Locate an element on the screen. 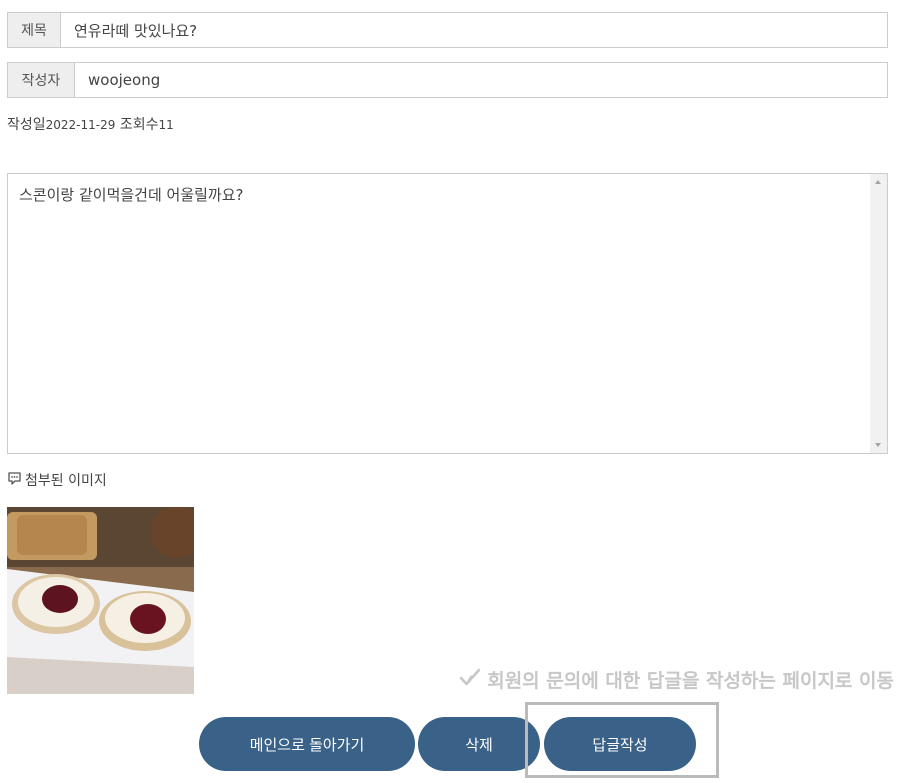 Image resolution: width=902 pixels, height=783 pixels. reply-hint: 회원의 문의에 대한 답글을 작성하는 페이지로 이동 is located at coordinates (676, 679).